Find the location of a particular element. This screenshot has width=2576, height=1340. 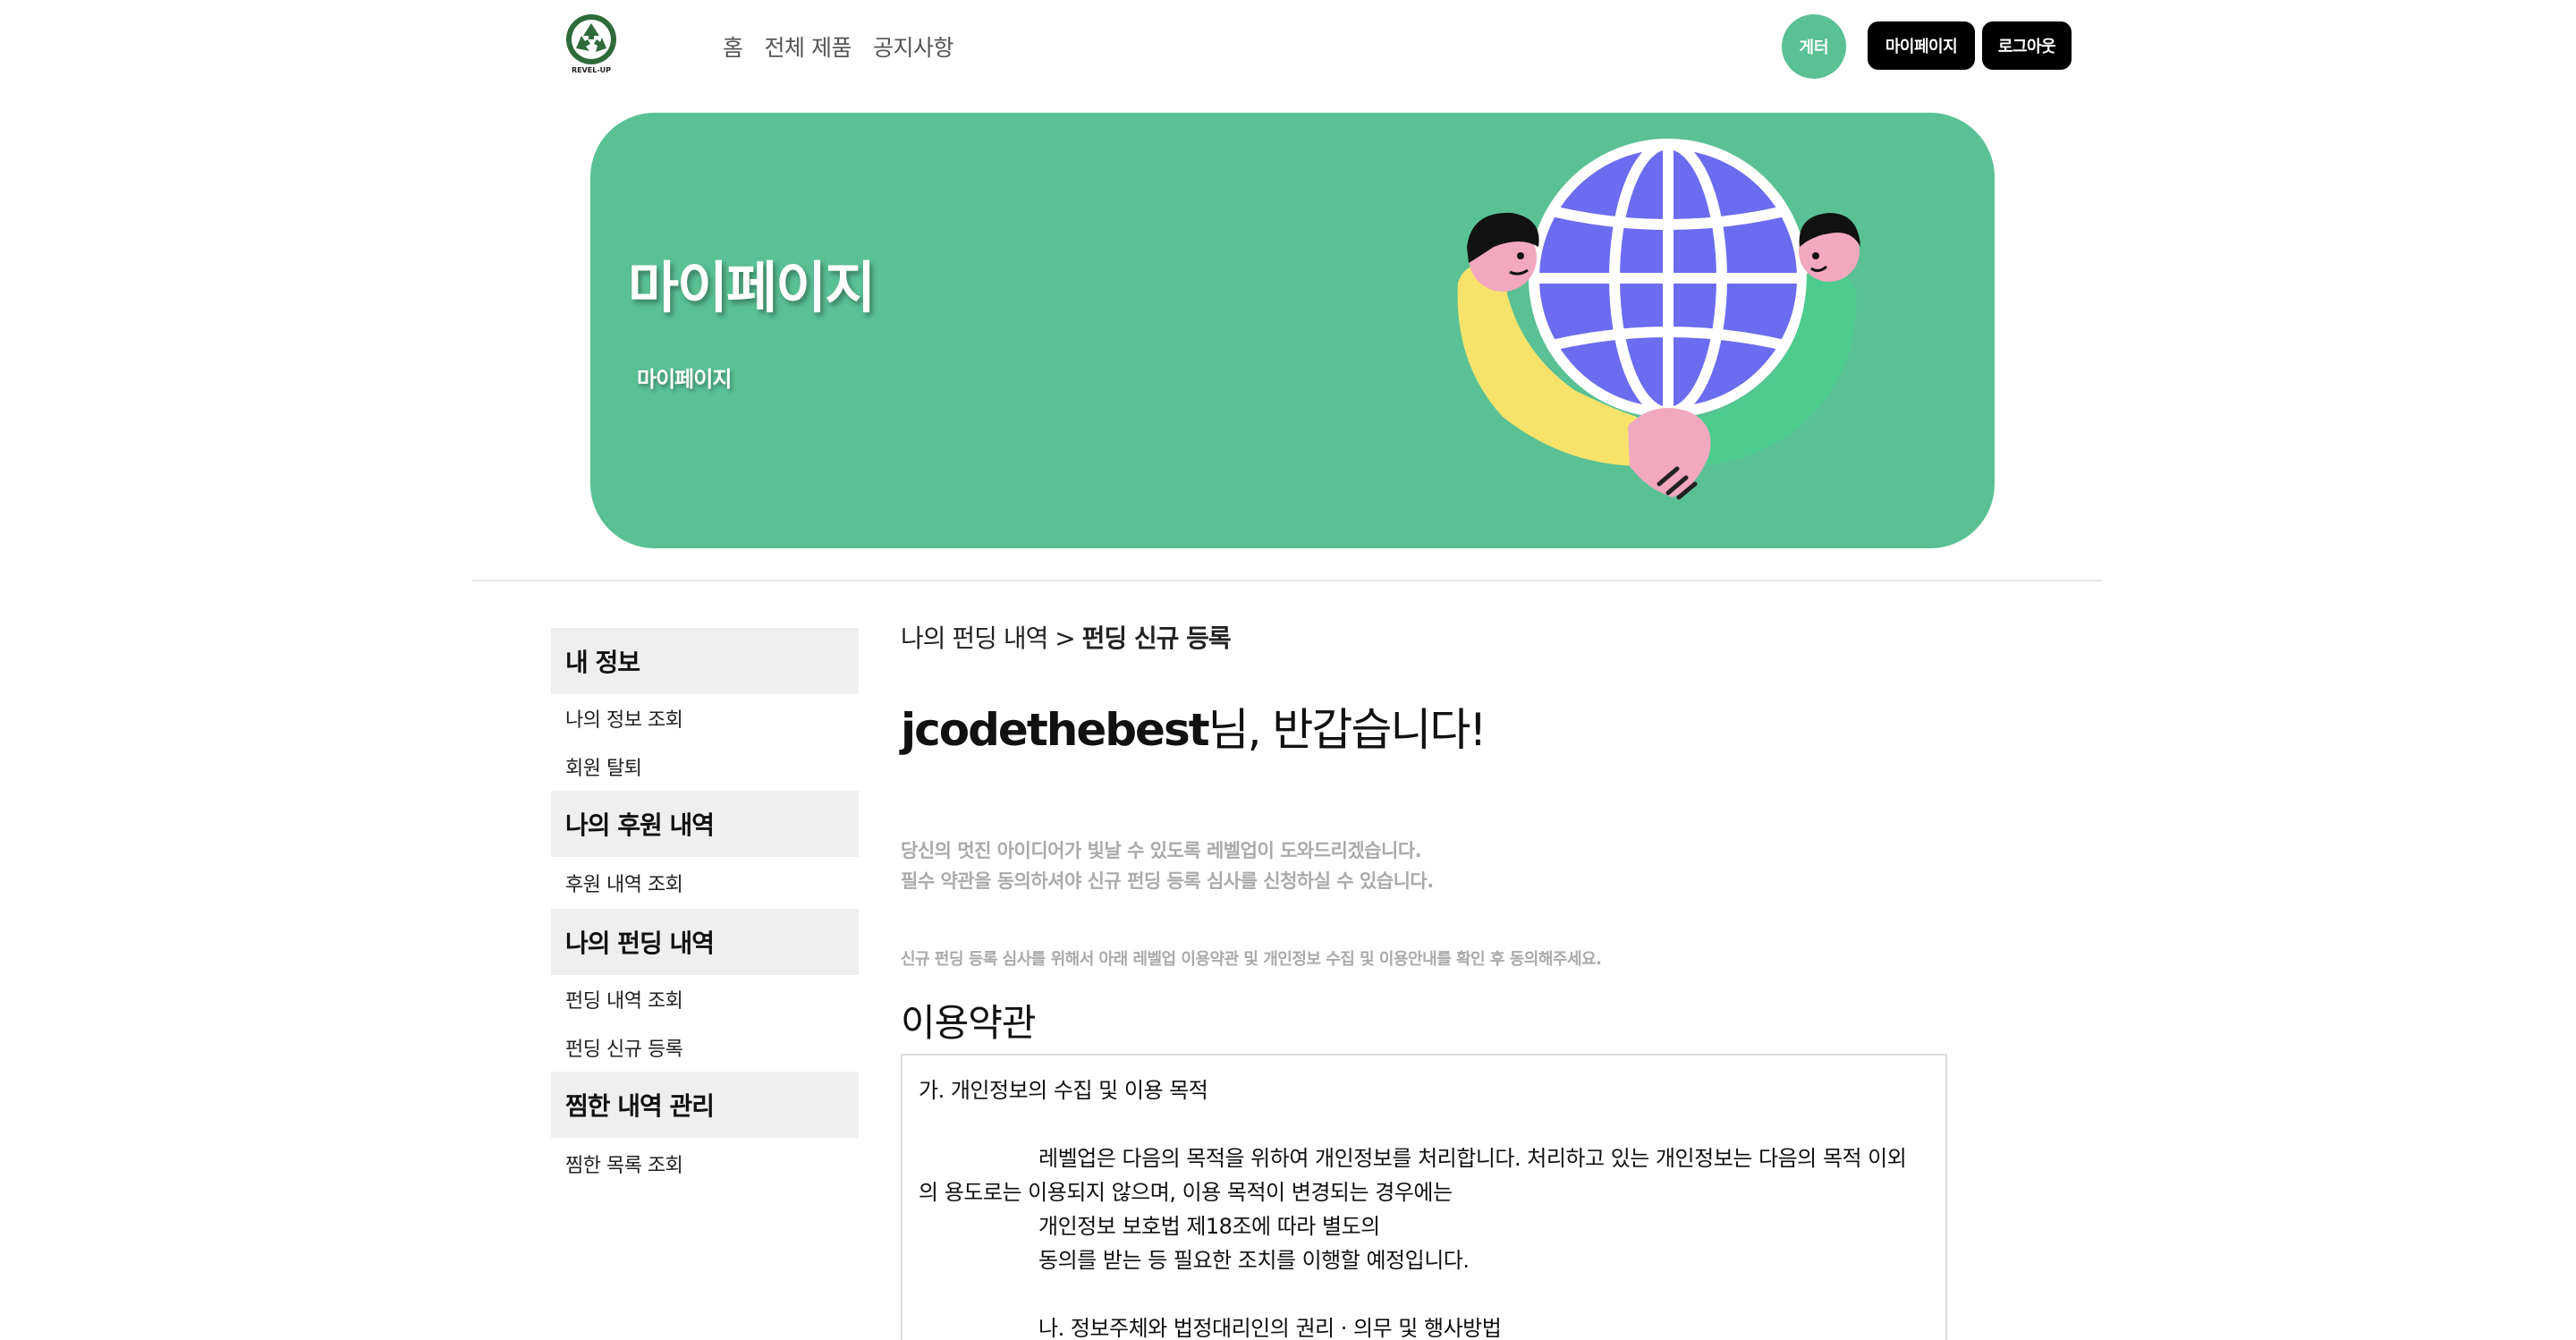

breadcrumb-parent: 나의 펀딩 내역 > is located at coordinates (991, 638).